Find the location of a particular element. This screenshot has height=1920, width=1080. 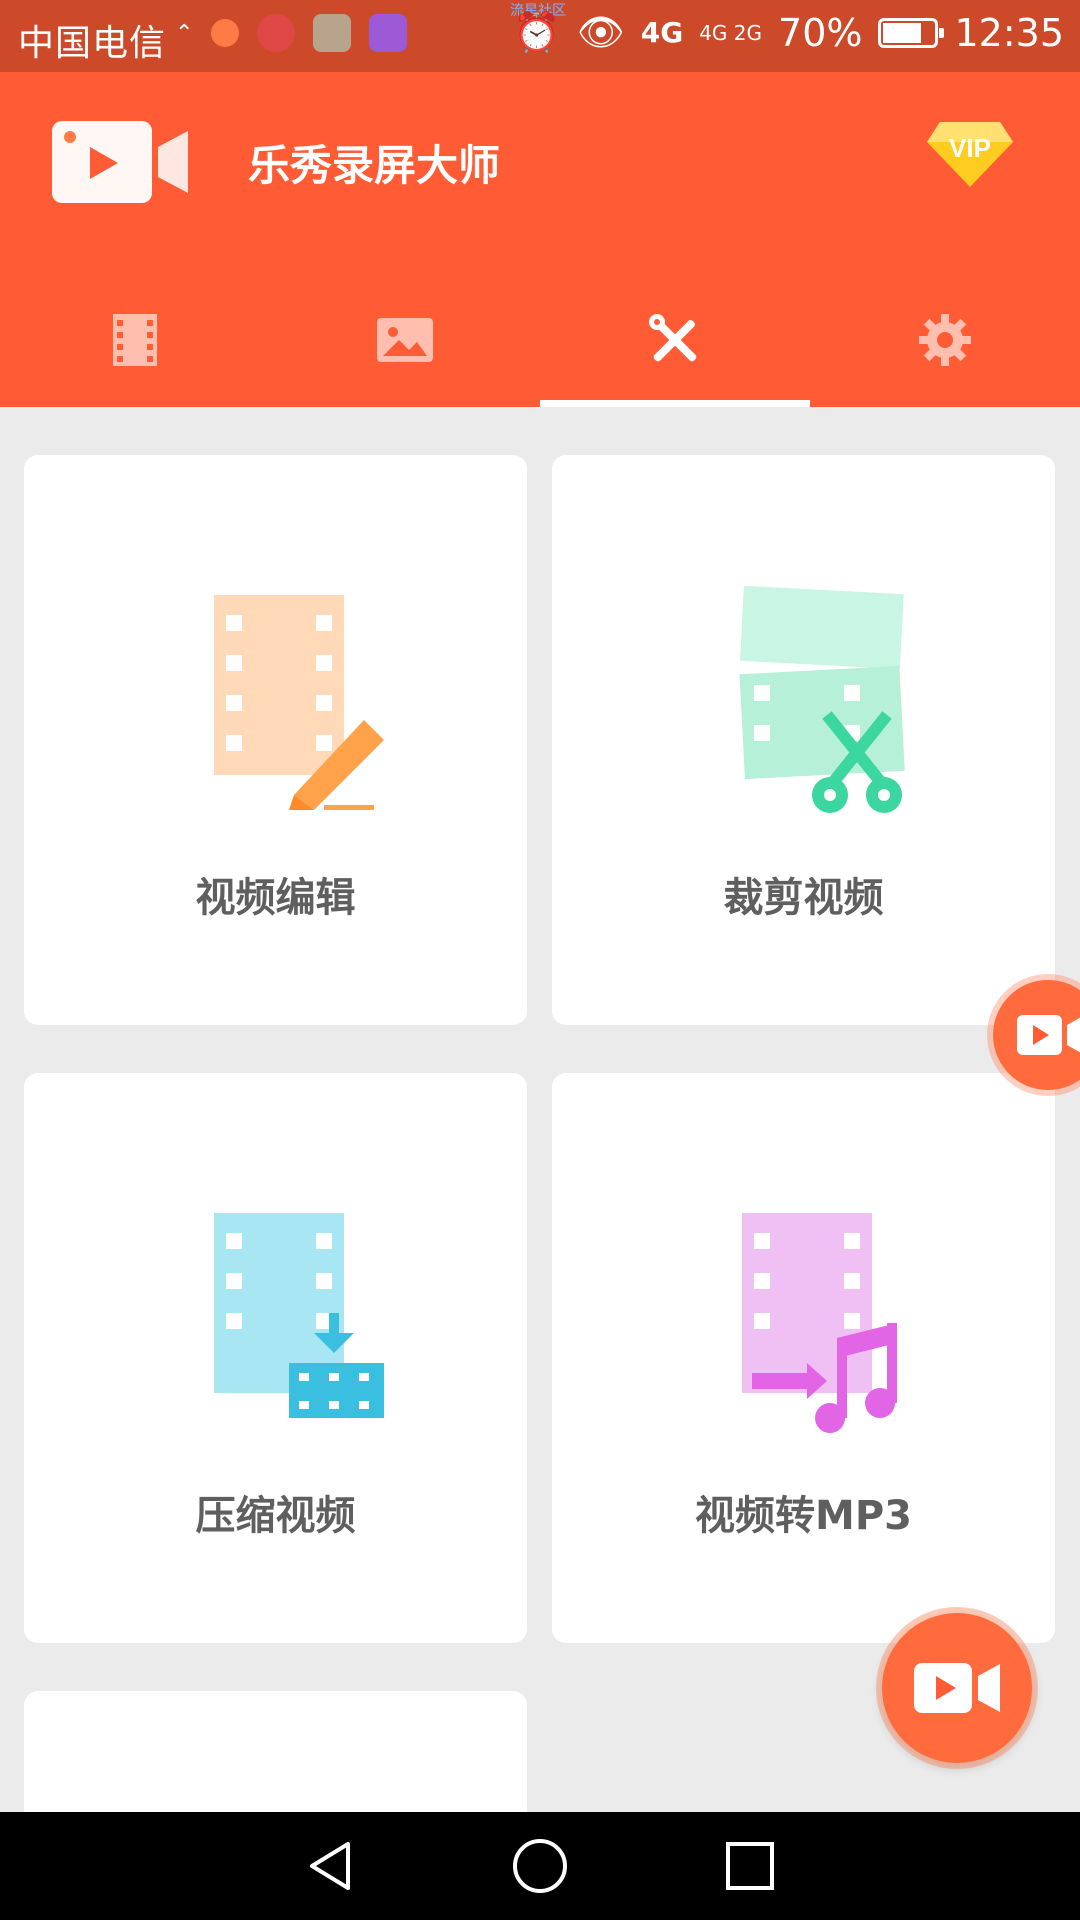

gear-icon is located at coordinates (945, 339).